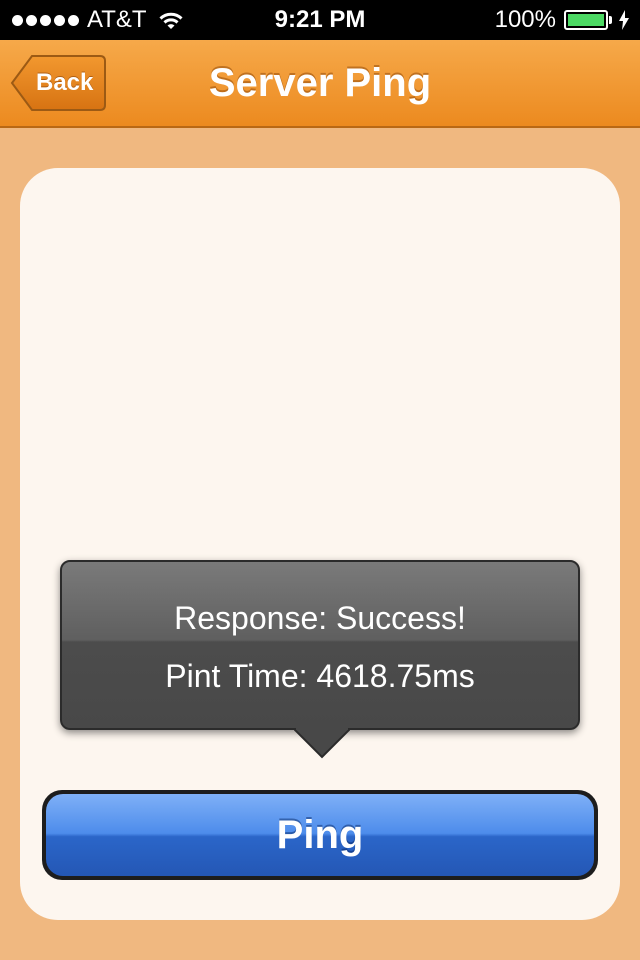  Describe the element at coordinates (562, 20) in the screenshot. I see `status-right: 100%` at that location.